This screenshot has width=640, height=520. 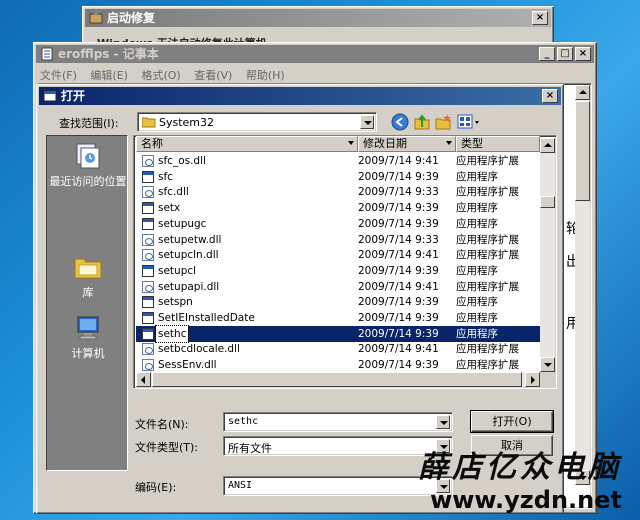 What do you see at coordinates (547, 364) in the screenshot?
I see `file-list-scroll-down` at bounding box center [547, 364].